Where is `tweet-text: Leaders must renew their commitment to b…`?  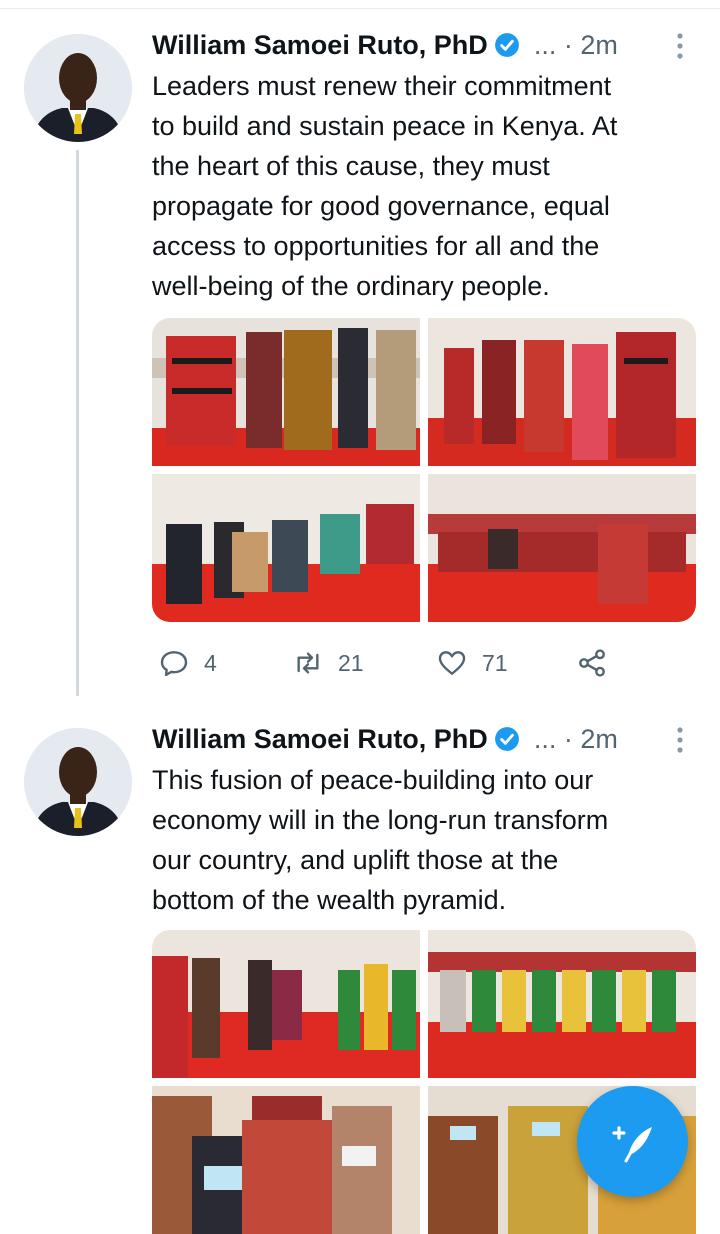
tweet-text: Leaders must renew their commitment to b… is located at coordinates (385, 186).